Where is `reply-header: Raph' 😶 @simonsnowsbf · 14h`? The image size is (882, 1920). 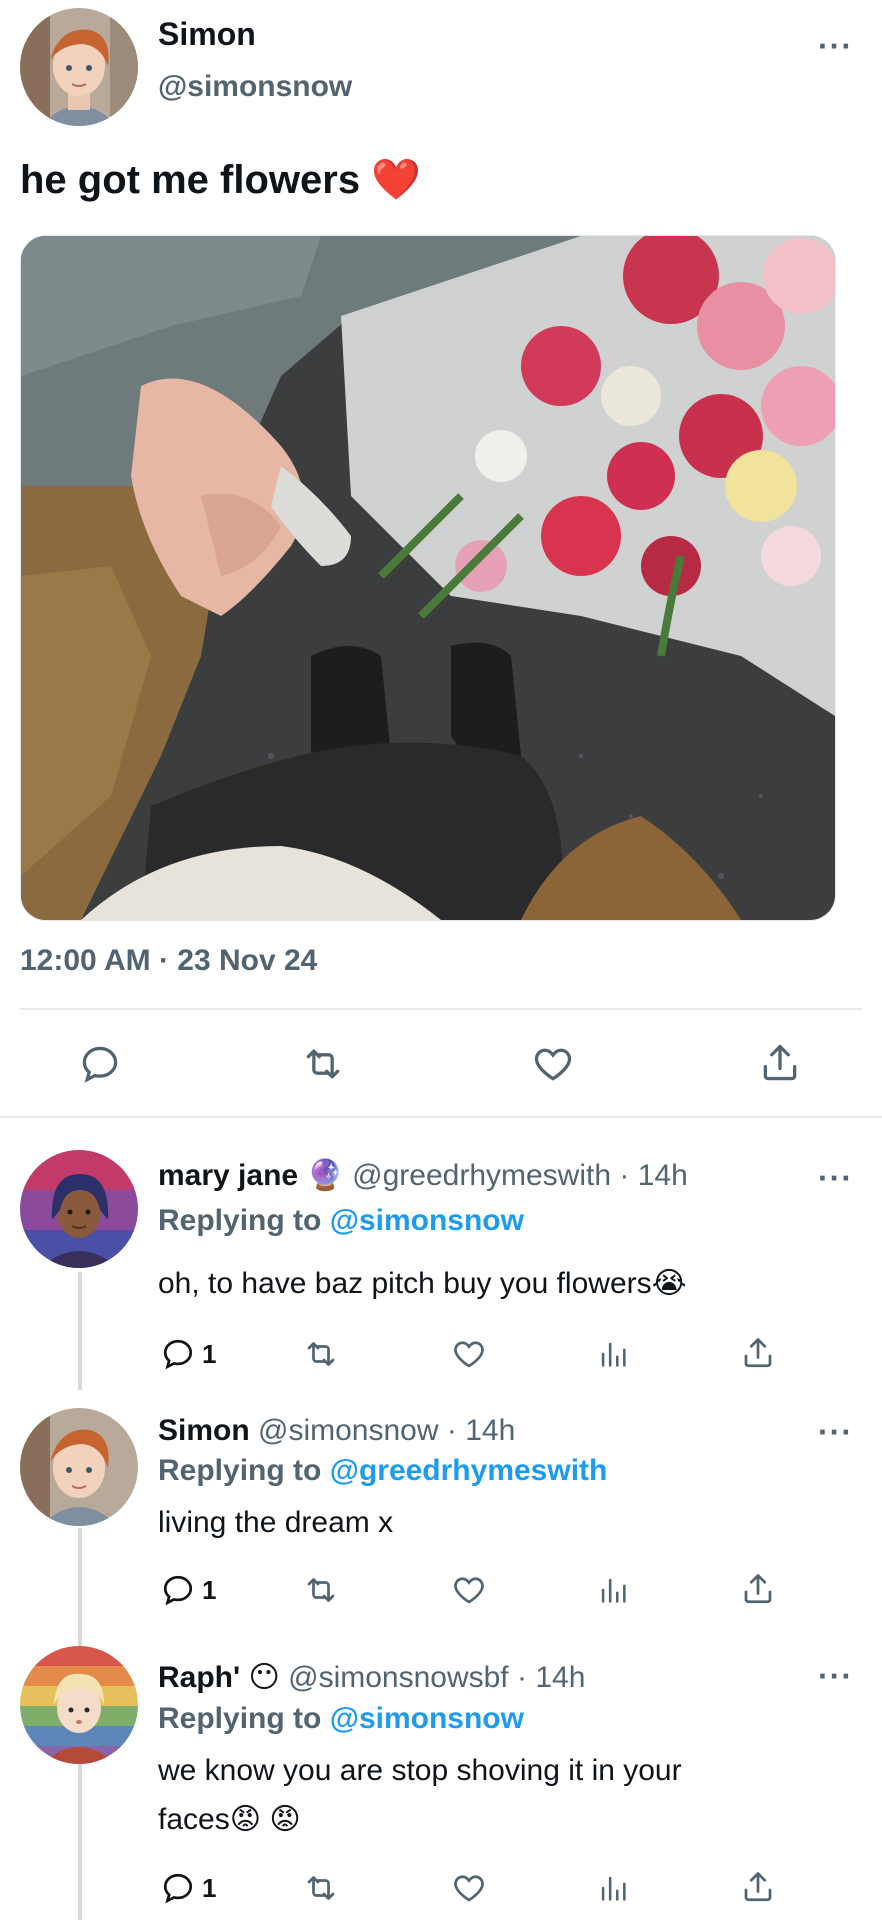 reply-header: Raph' 😶 @simonsnowsbf · 14h is located at coordinates (371, 1677).